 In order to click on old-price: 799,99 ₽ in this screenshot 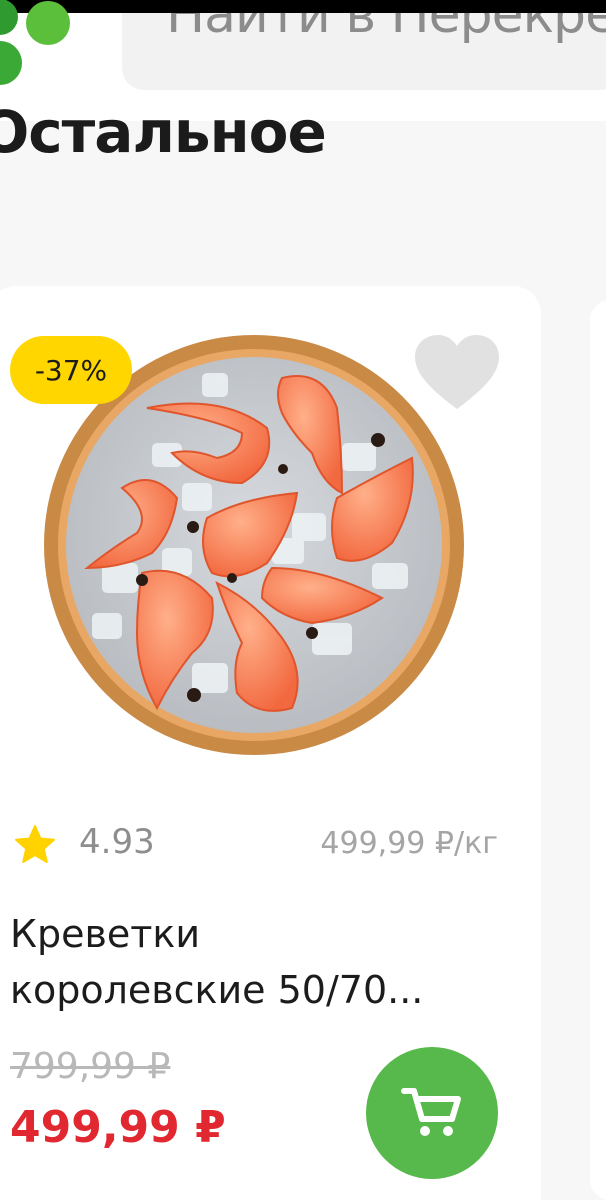, I will do `click(90, 1066)`.